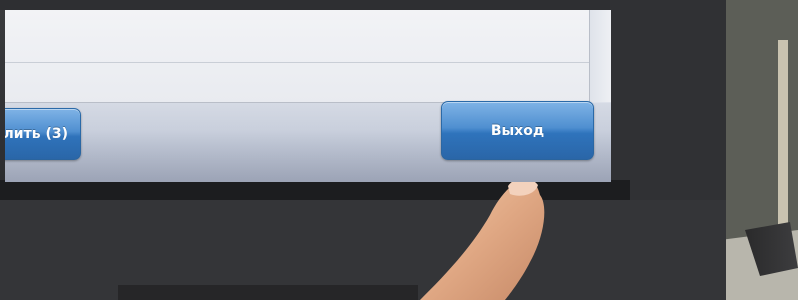 This screenshot has height=300, width=798. I want to click on scrollbar-track, so click(600, 56).